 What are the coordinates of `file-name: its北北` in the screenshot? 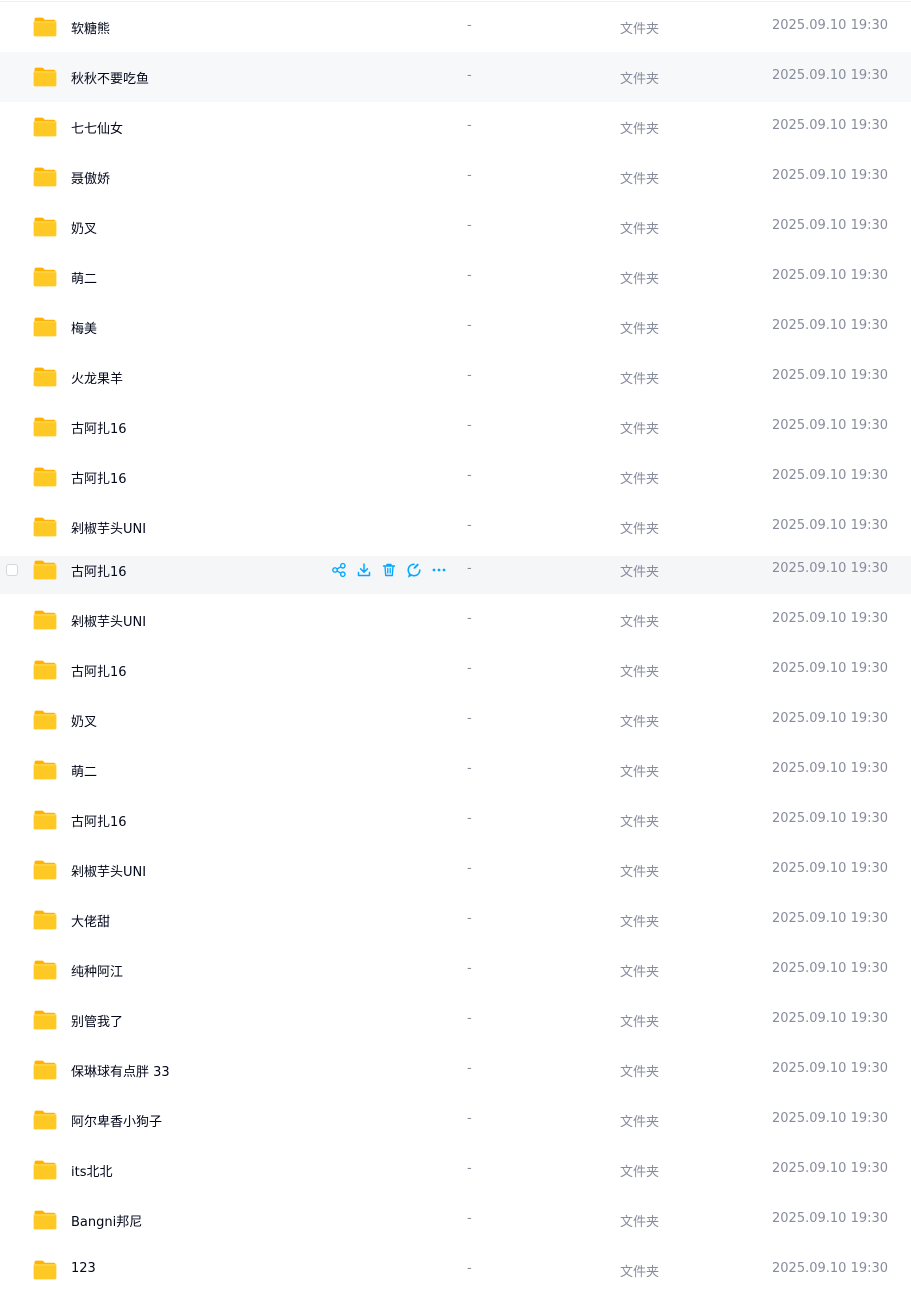 It's located at (91, 1170).